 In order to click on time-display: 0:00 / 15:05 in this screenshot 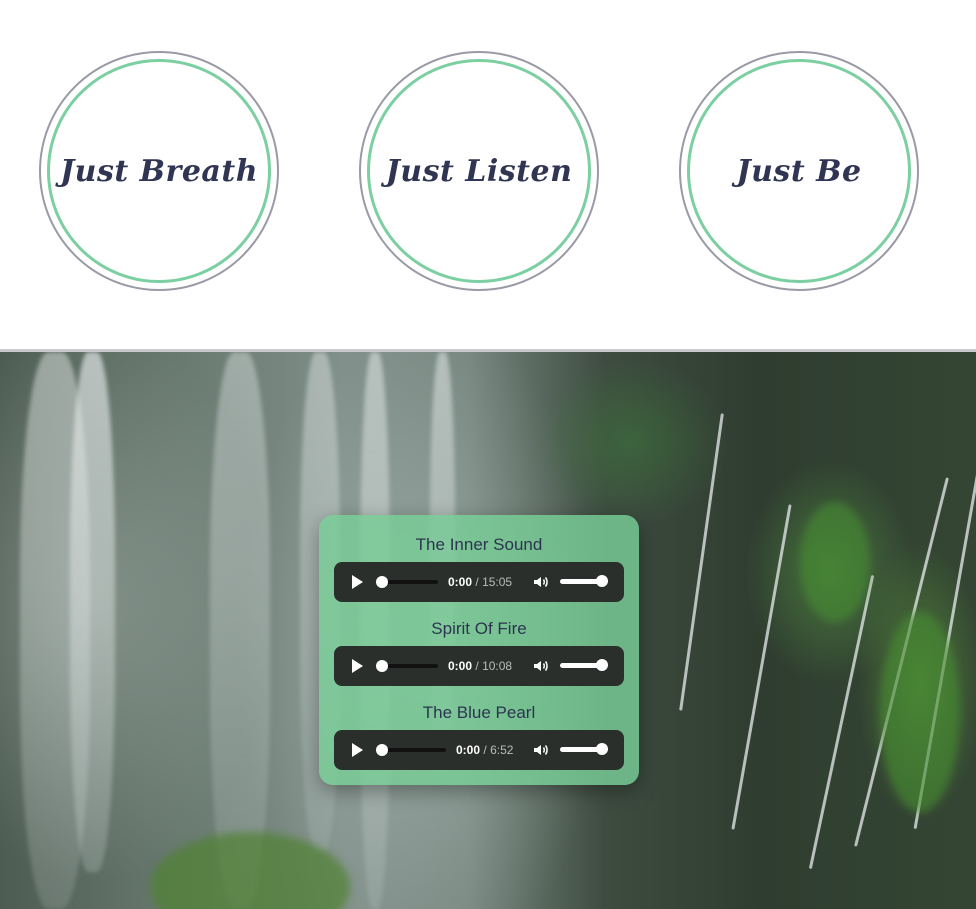, I will do `click(480, 582)`.